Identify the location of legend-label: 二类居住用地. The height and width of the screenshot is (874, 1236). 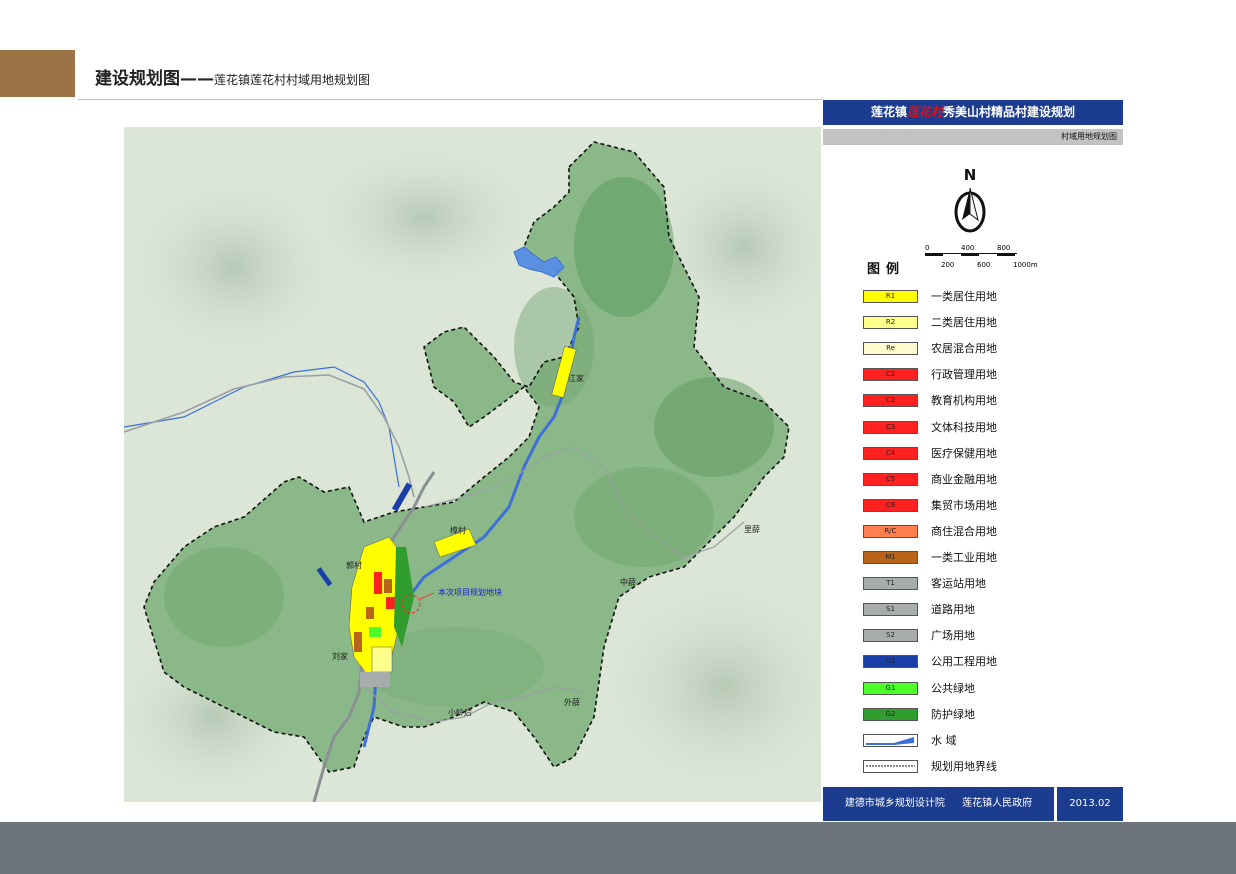
(964, 323).